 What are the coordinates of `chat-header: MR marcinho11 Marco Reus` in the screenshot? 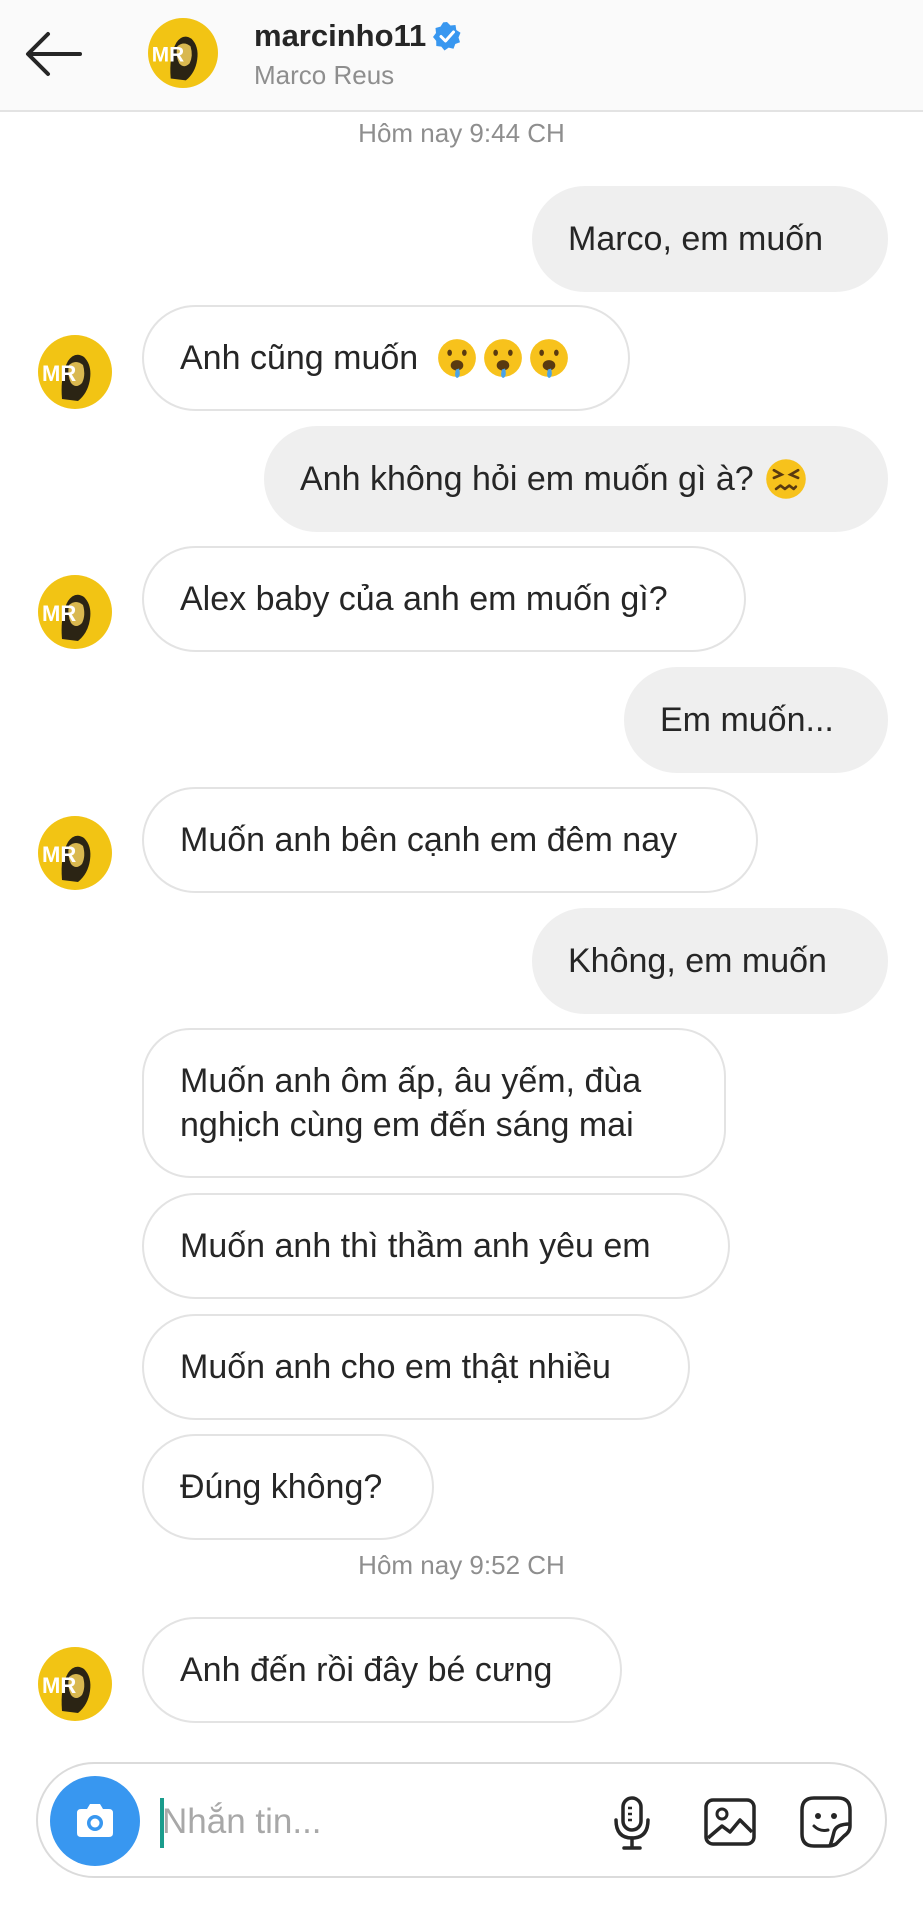 It's located at (461, 56).